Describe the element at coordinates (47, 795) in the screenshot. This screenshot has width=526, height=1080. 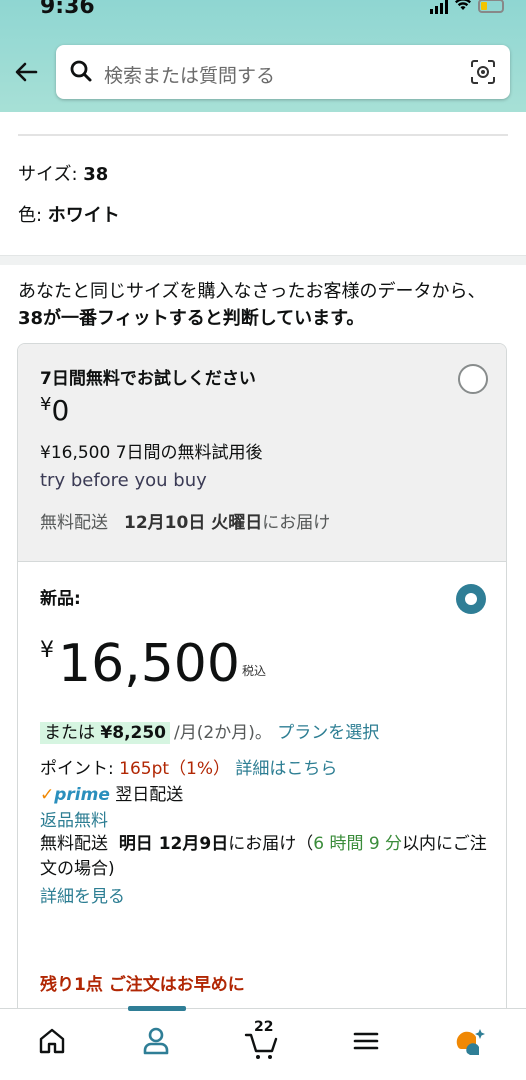
I see `prime-check-icon: ✓` at that location.